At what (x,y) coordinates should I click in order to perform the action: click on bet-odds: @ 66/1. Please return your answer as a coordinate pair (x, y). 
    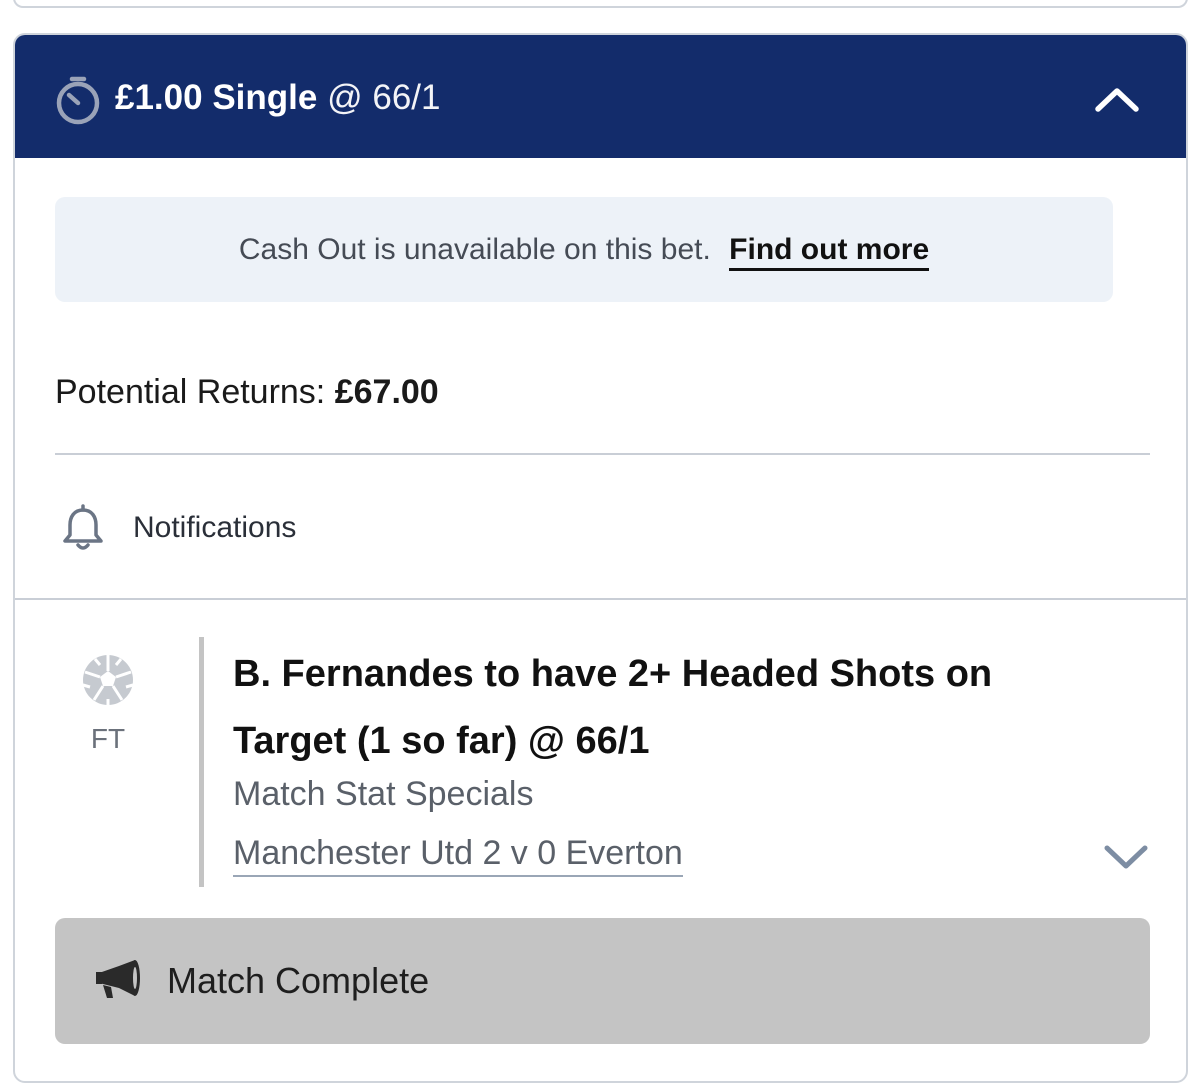
    Looking at the image, I should click on (384, 97).